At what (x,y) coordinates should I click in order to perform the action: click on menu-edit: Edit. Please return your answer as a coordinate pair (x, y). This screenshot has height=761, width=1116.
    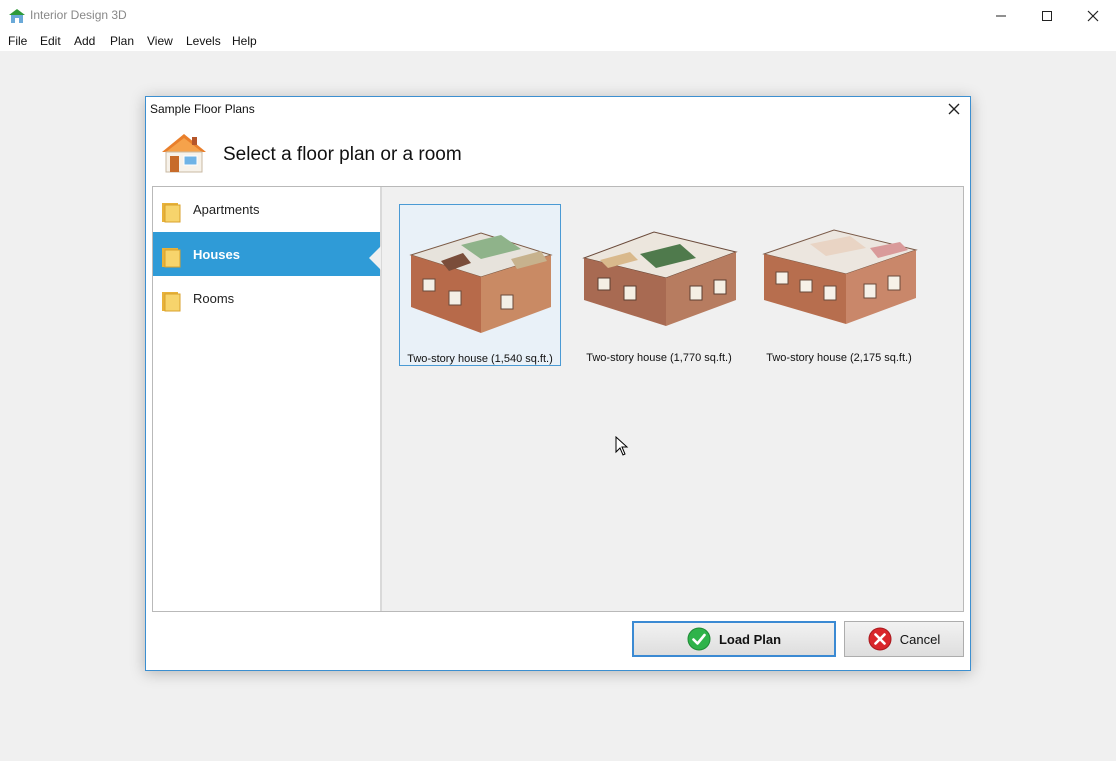
    Looking at the image, I should click on (50, 41).